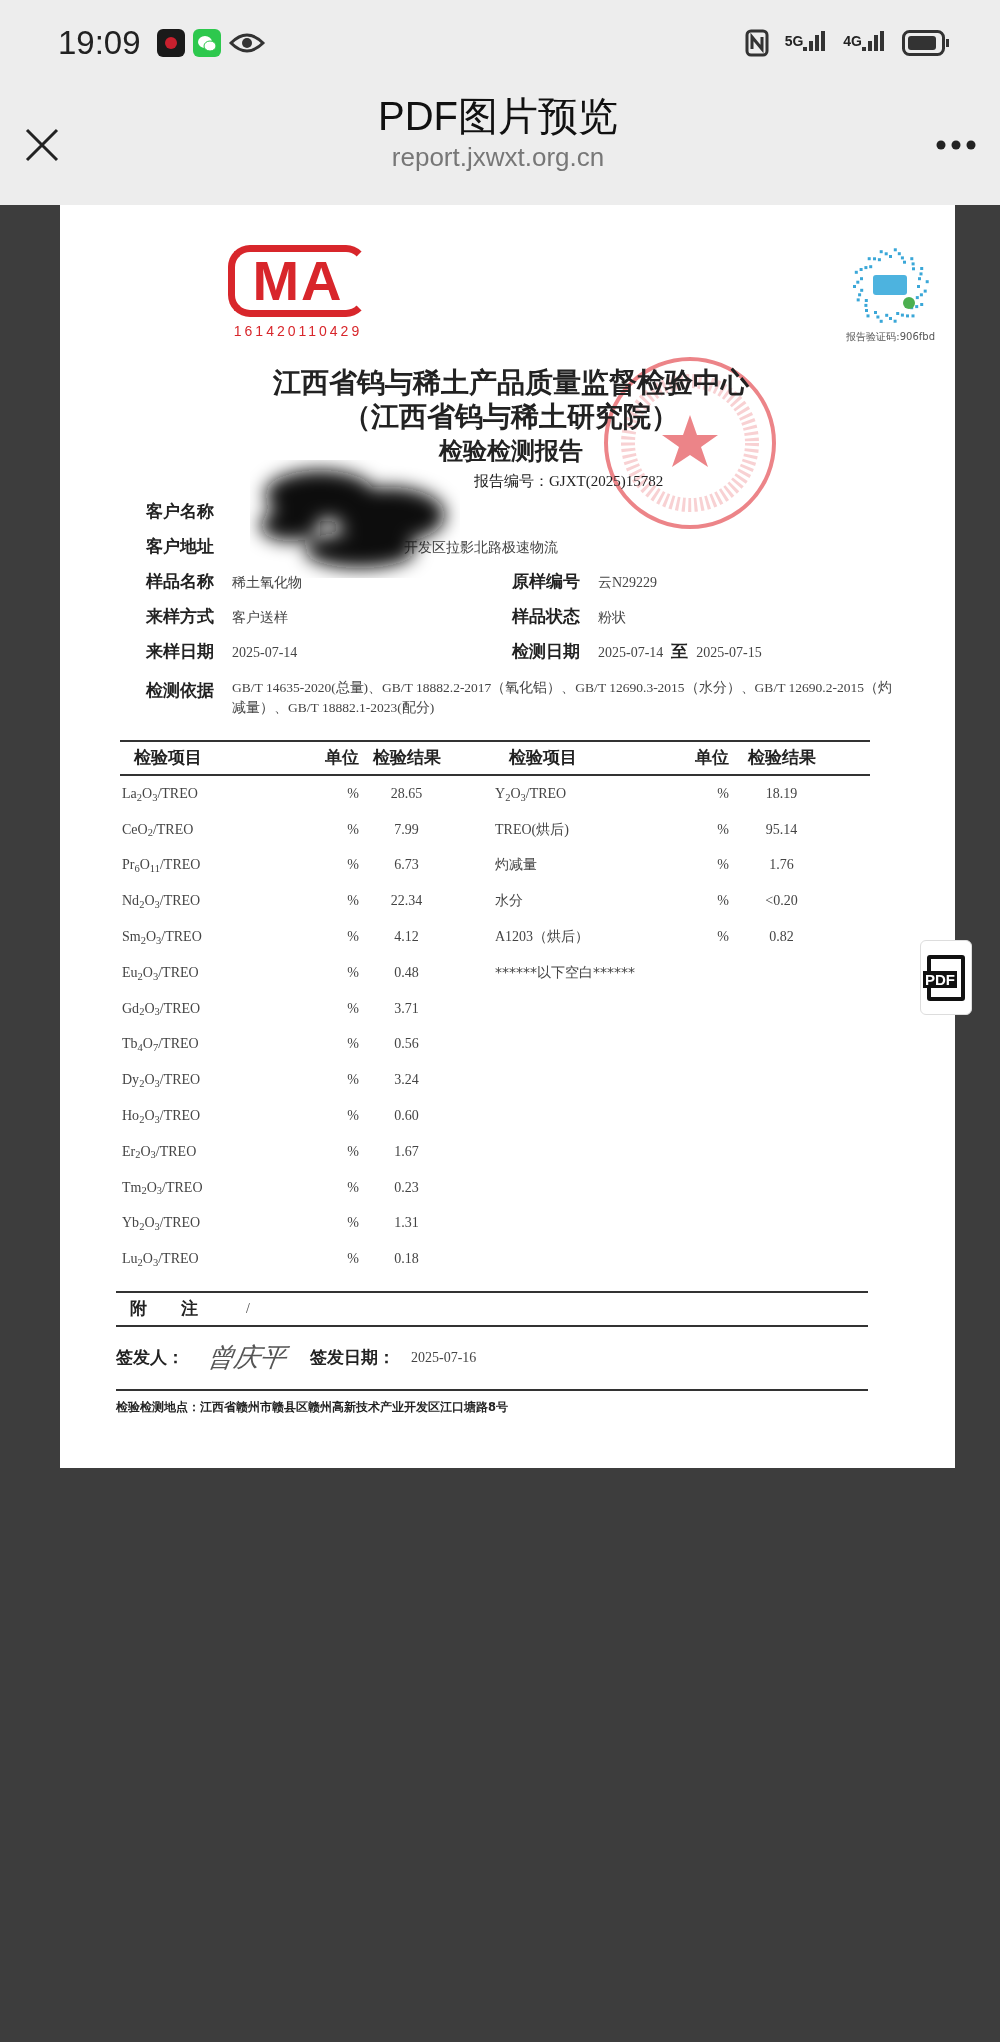 The width and height of the screenshot is (1000, 2042). I want to click on signal-indicator: 5G, so click(806, 42).